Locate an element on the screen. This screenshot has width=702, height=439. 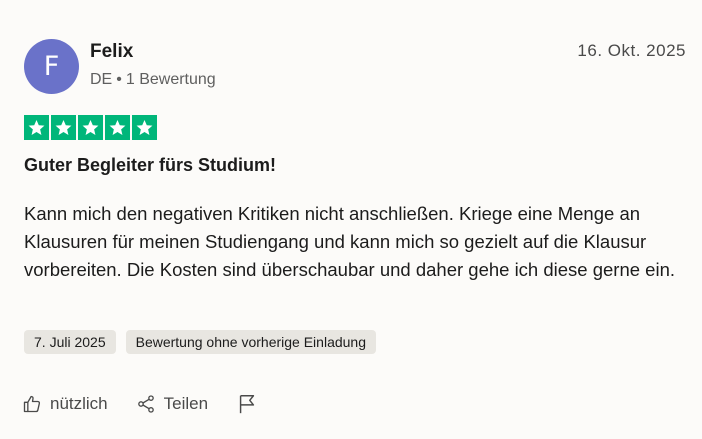
flag-icon is located at coordinates (247, 404).